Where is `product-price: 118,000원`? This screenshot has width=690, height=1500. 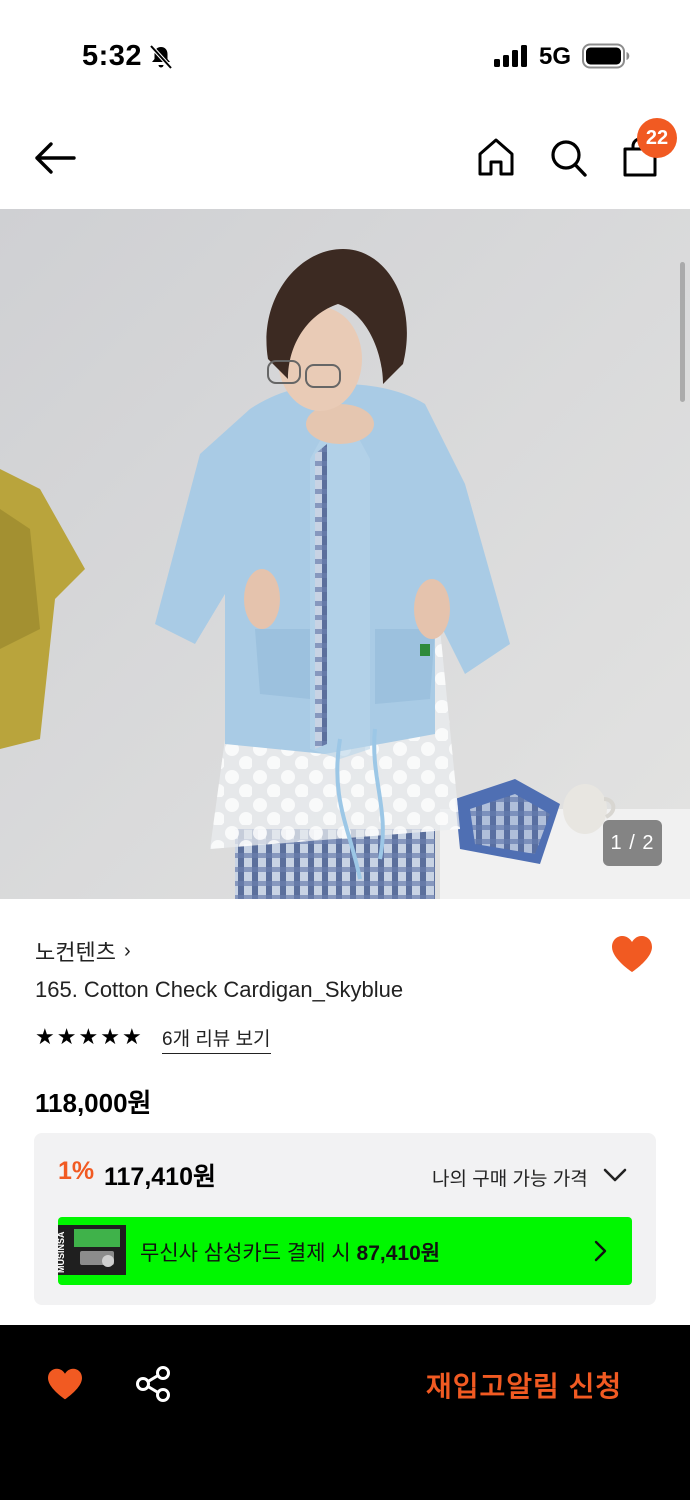 product-price: 118,000원 is located at coordinates (93, 1103).